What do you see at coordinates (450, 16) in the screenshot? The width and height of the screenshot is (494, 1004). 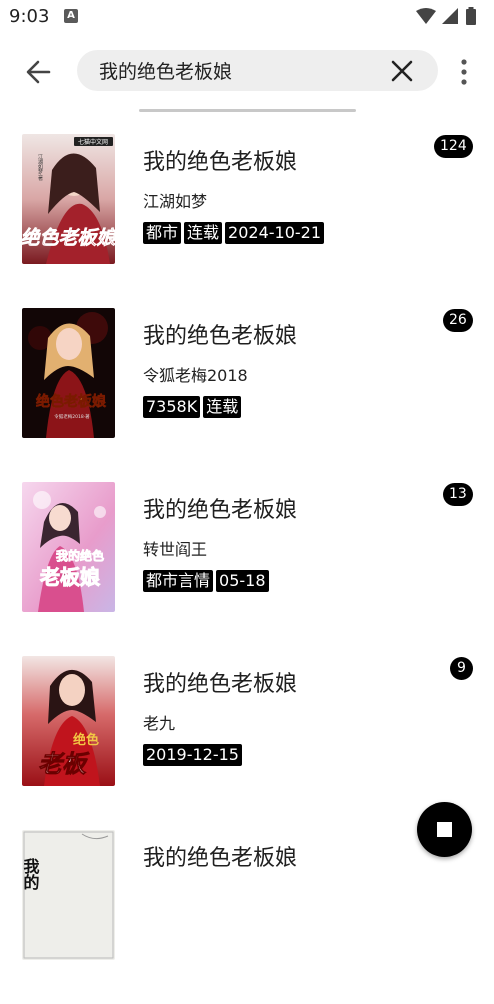 I see `signal-icon` at bounding box center [450, 16].